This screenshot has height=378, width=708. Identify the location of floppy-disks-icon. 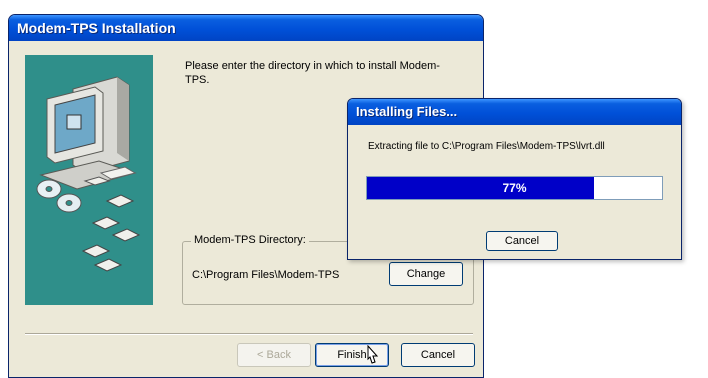
(111, 233).